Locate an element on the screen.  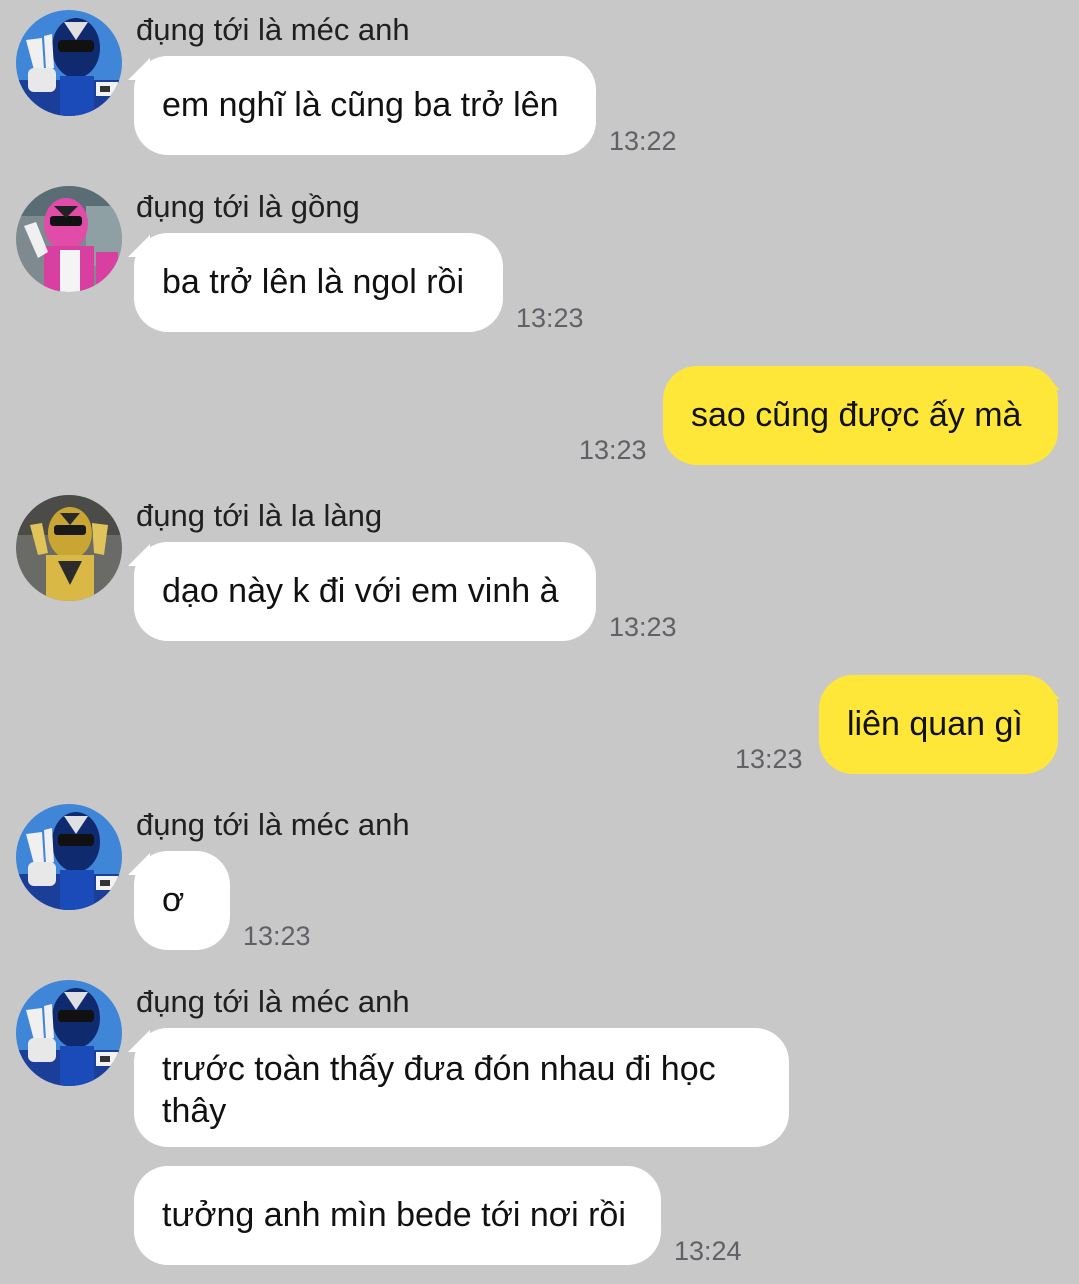
sender-name: đụng tới là gồng is located at coordinates (248, 206).